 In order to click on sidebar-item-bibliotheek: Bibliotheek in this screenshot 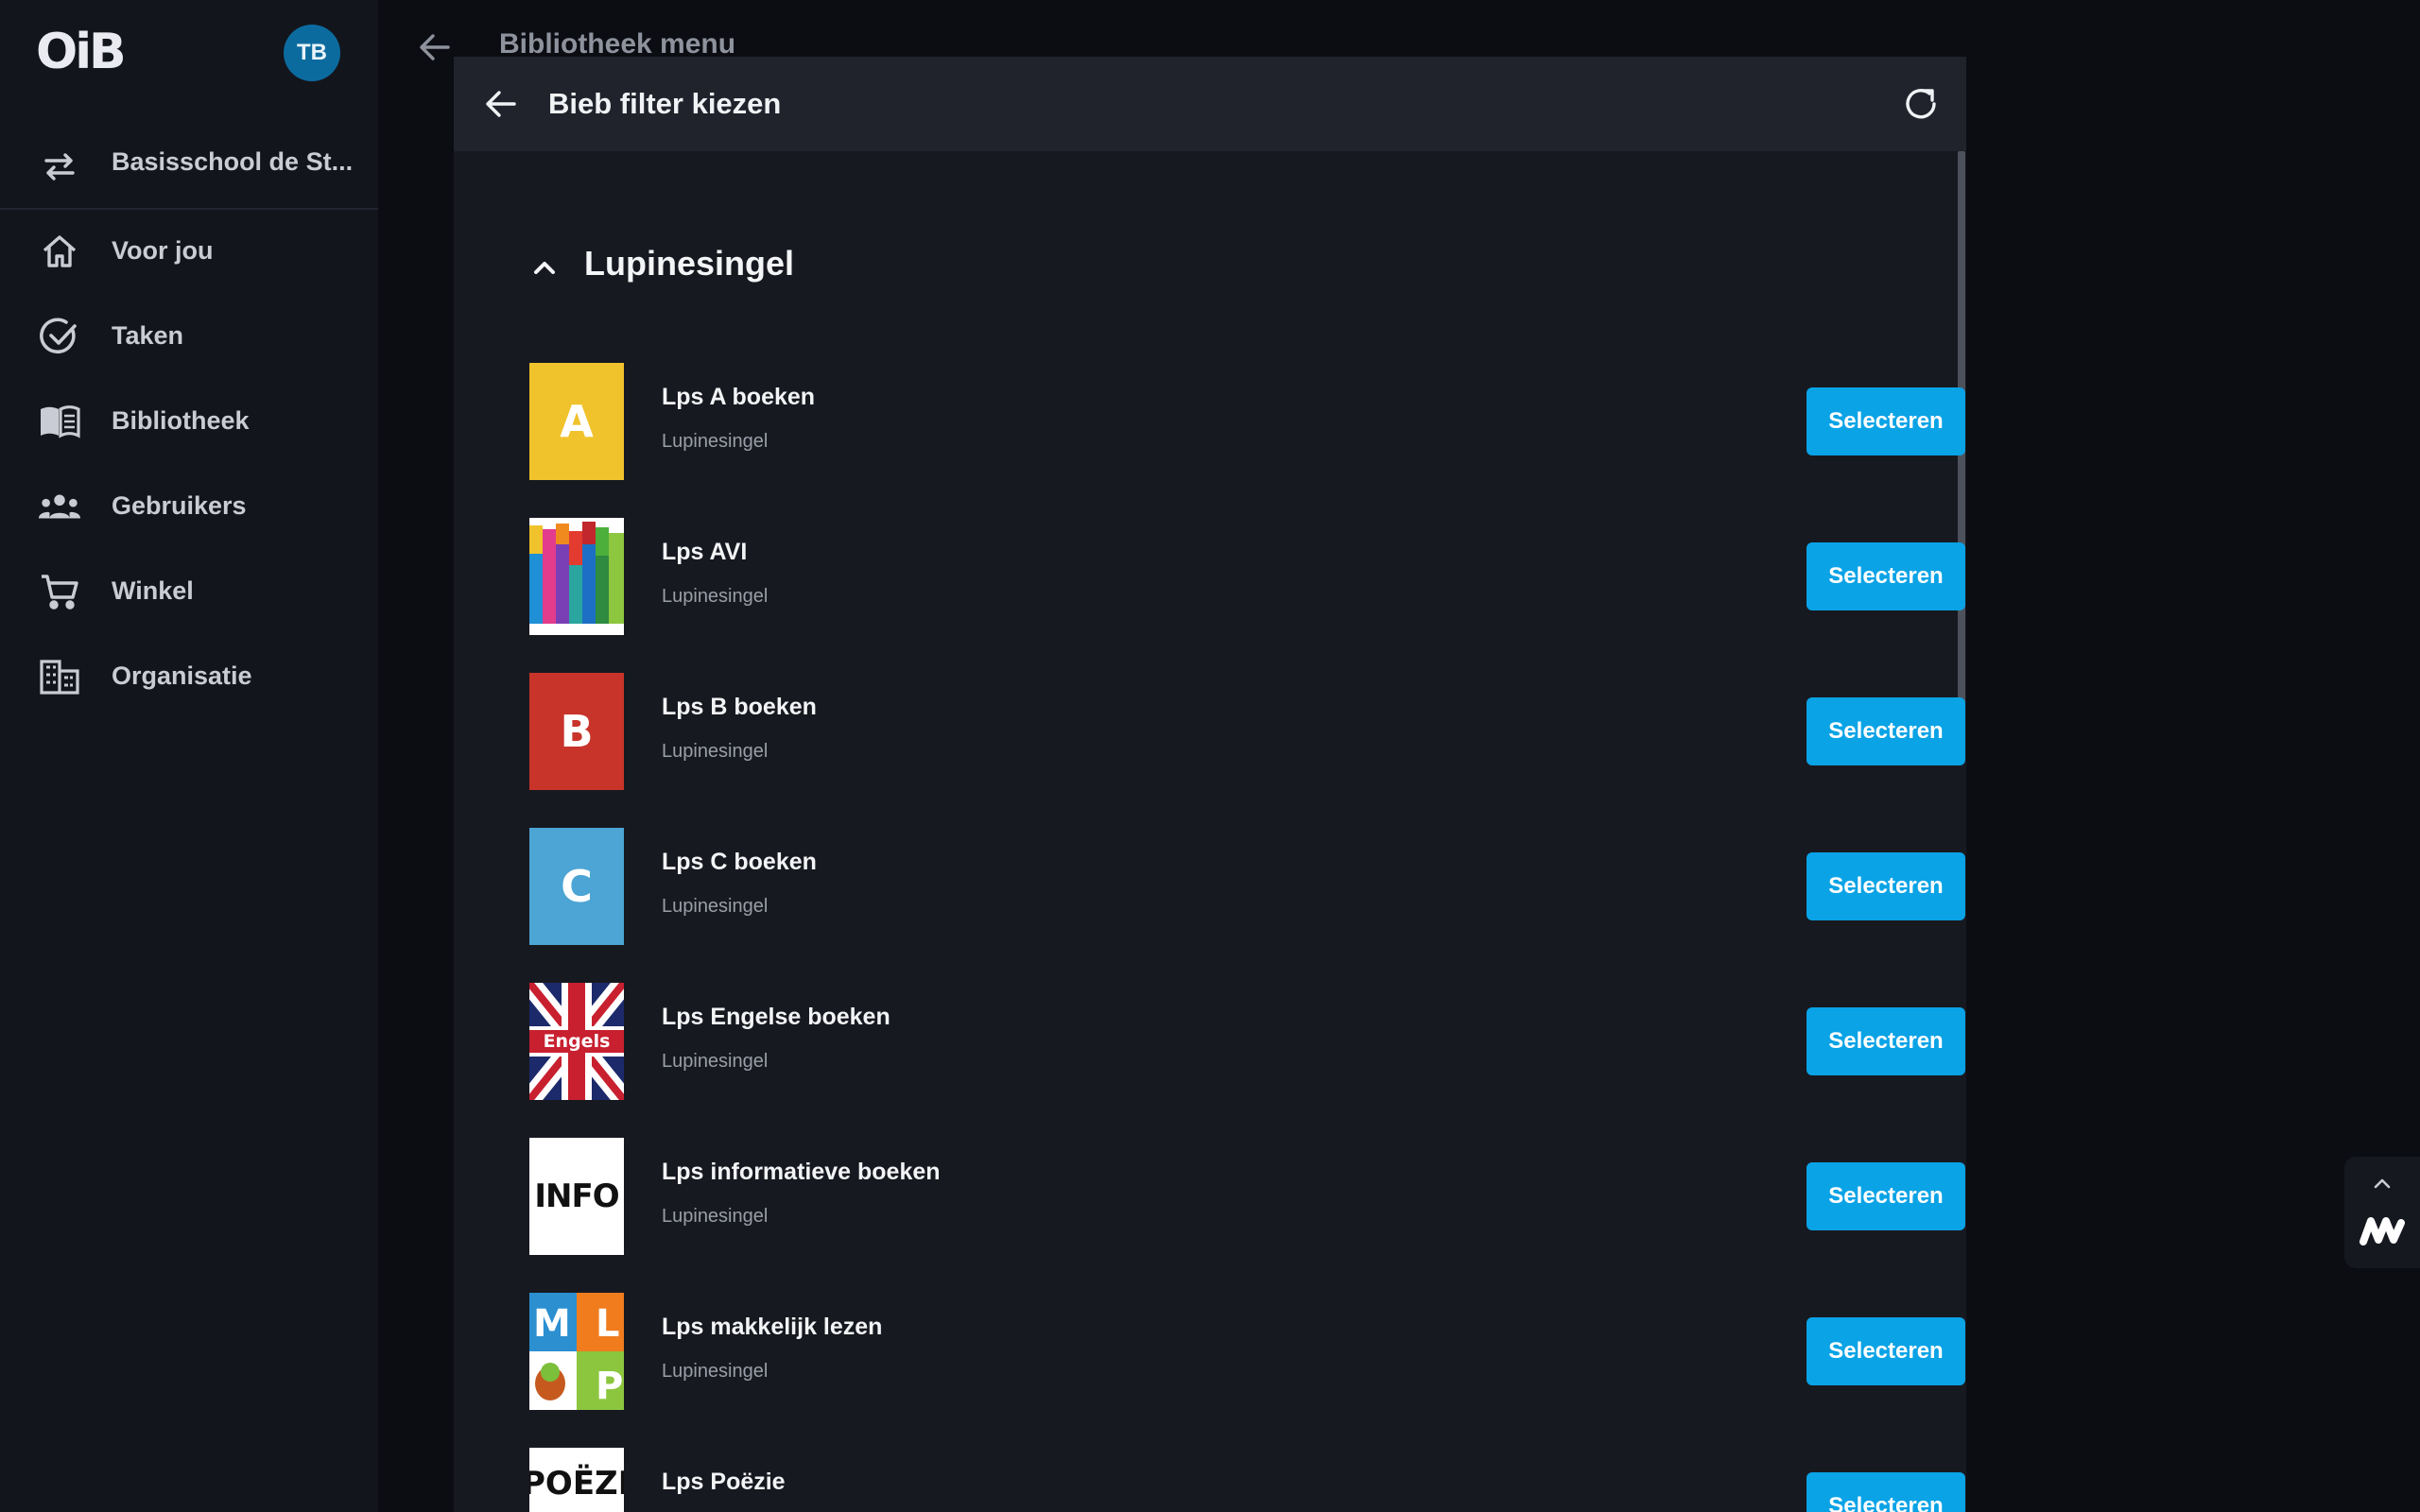, I will do `click(189, 421)`.